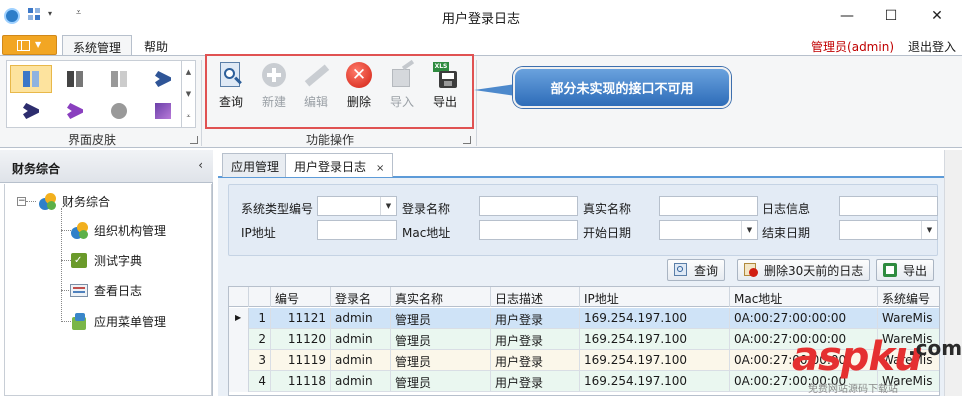 The width and height of the screenshot is (962, 396). I want to click on grid-header: 编号 登录名 真实名称 日志描述 IP地址 Mac地址 系统编号, so click(584, 297).